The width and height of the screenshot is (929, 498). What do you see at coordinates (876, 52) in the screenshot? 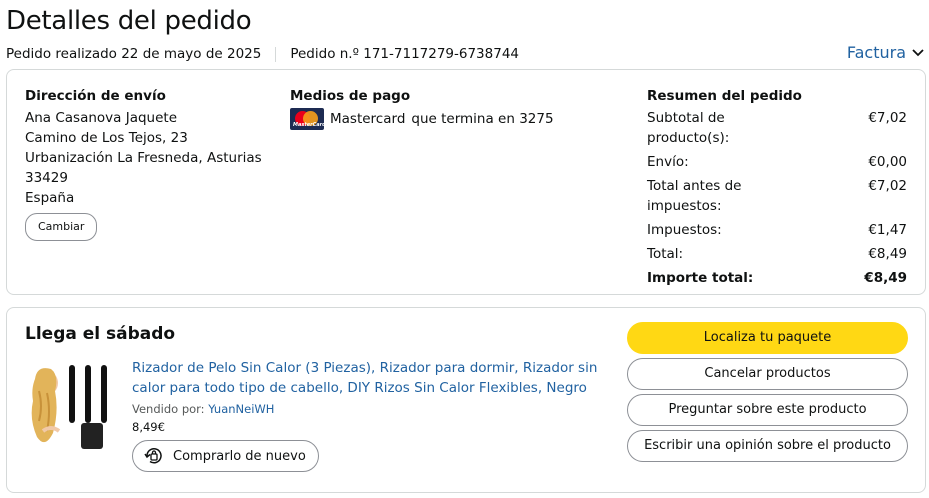
I see `invoice-label: Factura` at bounding box center [876, 52].